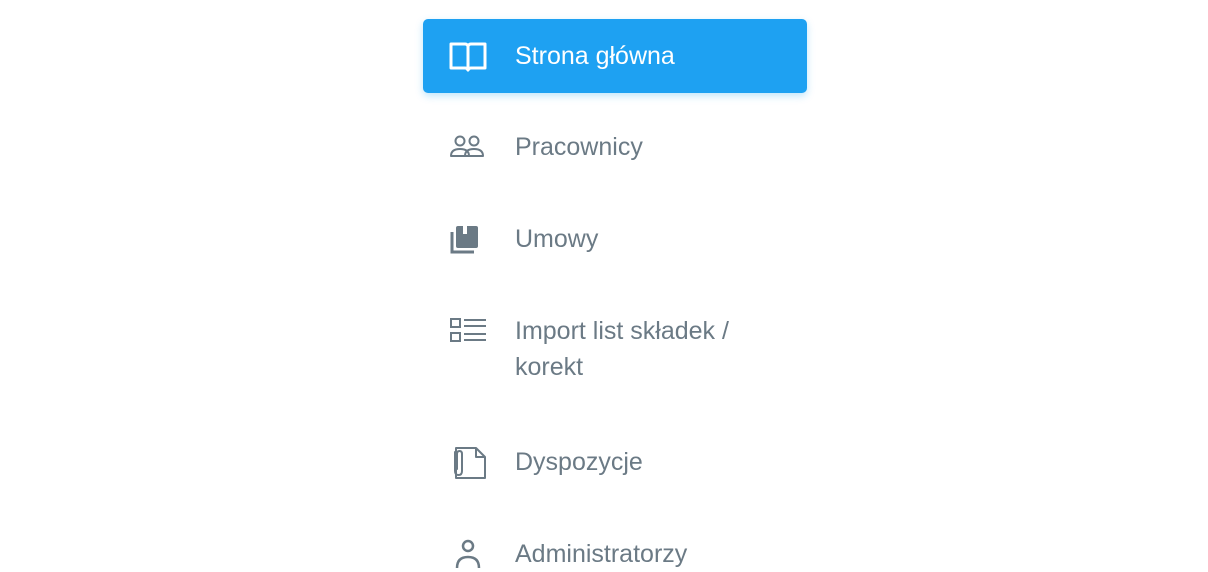  I want to click on document-clip-icon, so click(468, 462).